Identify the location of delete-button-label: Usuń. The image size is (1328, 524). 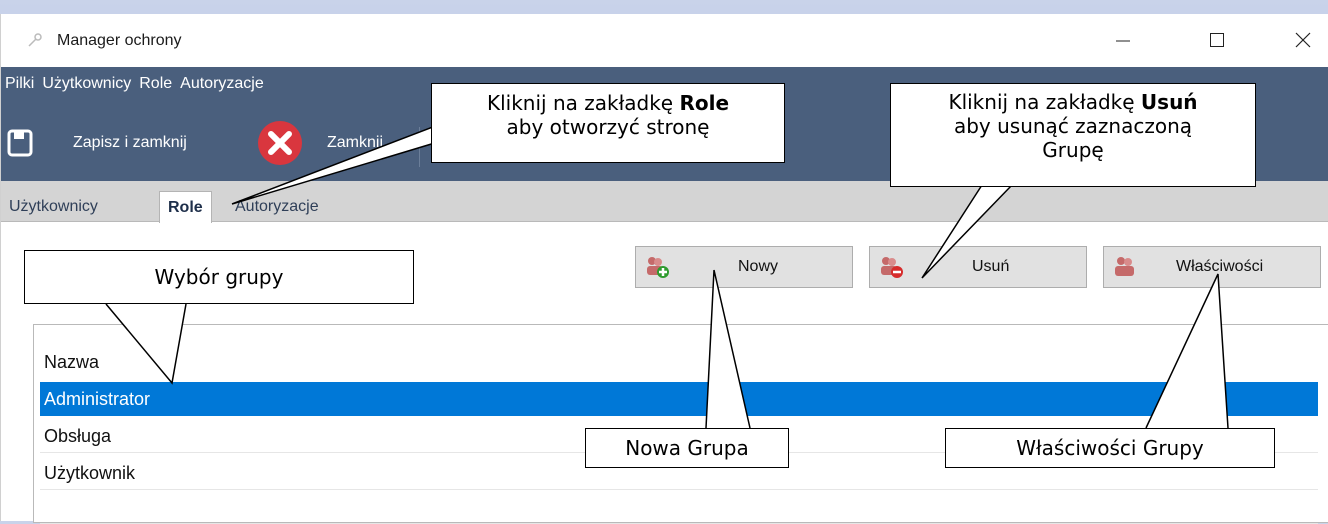
(991, 266).